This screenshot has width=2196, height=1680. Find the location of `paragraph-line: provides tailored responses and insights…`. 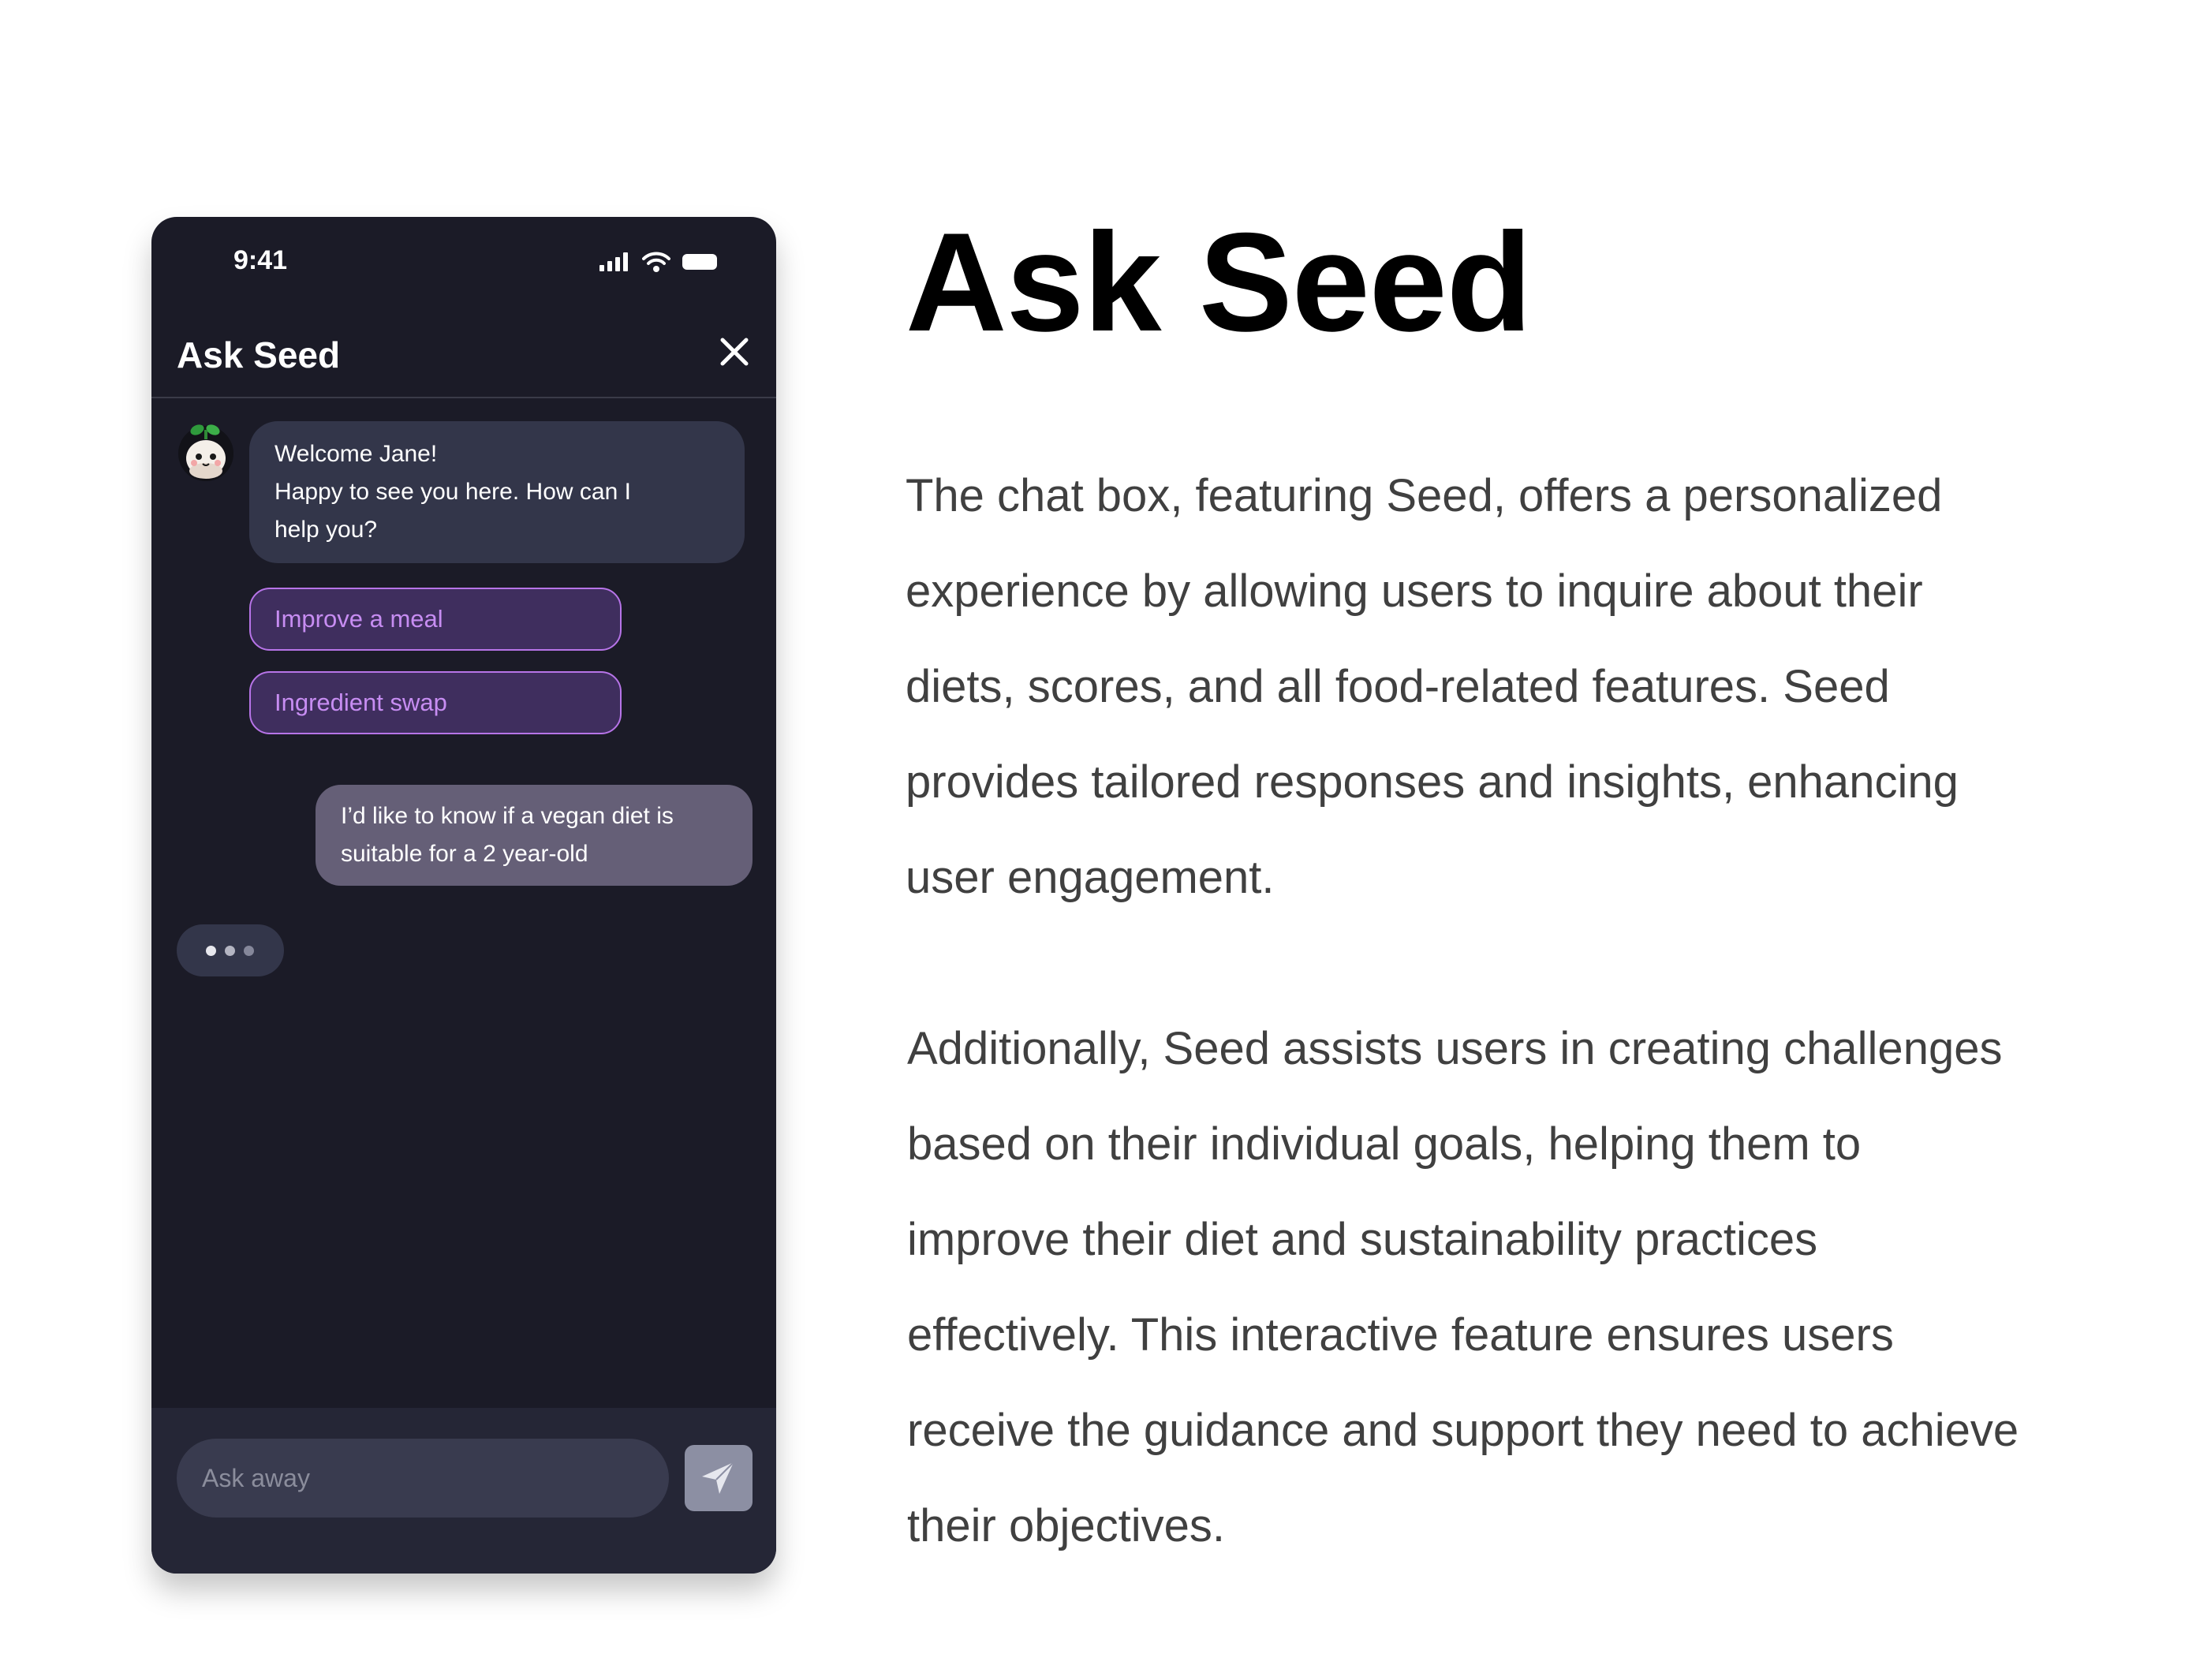

paragraph-line: provides tailored responses and insights… is located at coordinates (1433, 782).